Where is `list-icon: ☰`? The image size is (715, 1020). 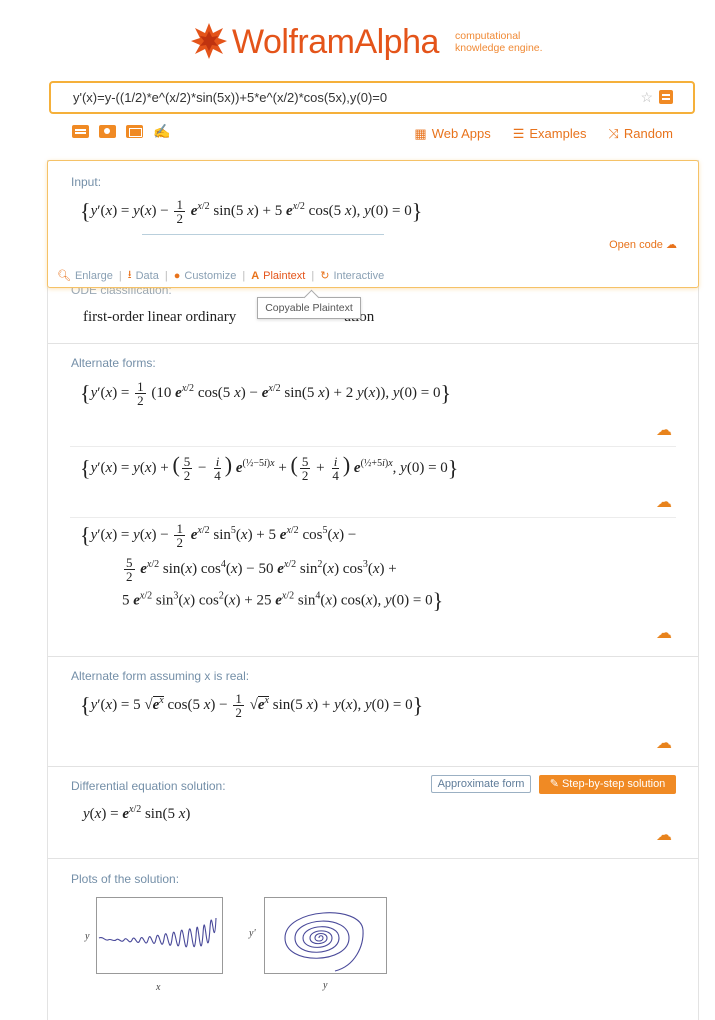 list-icon: ☰ is located at coordinates (518, 133).